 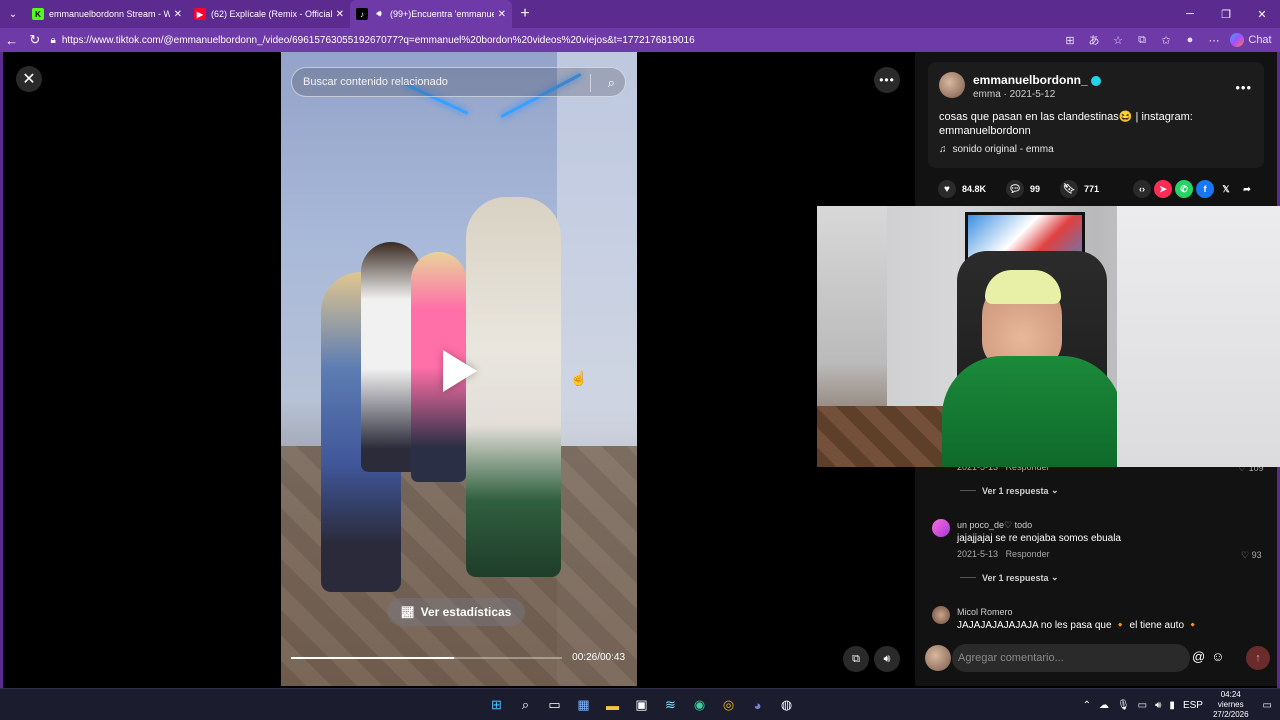 I want to click on restore-icon: ❐, so click(x=1226, y=14).